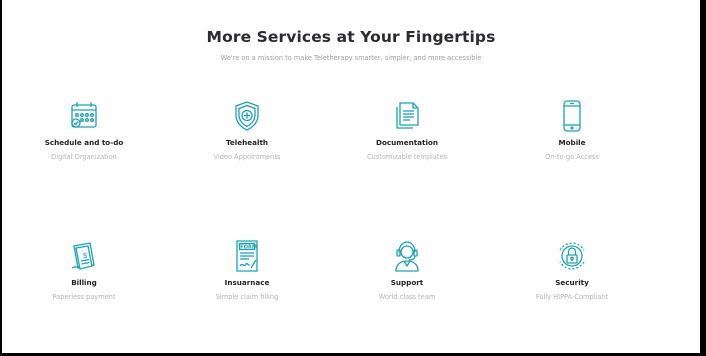  I want to click on calendar-icon, so click(84, 115).